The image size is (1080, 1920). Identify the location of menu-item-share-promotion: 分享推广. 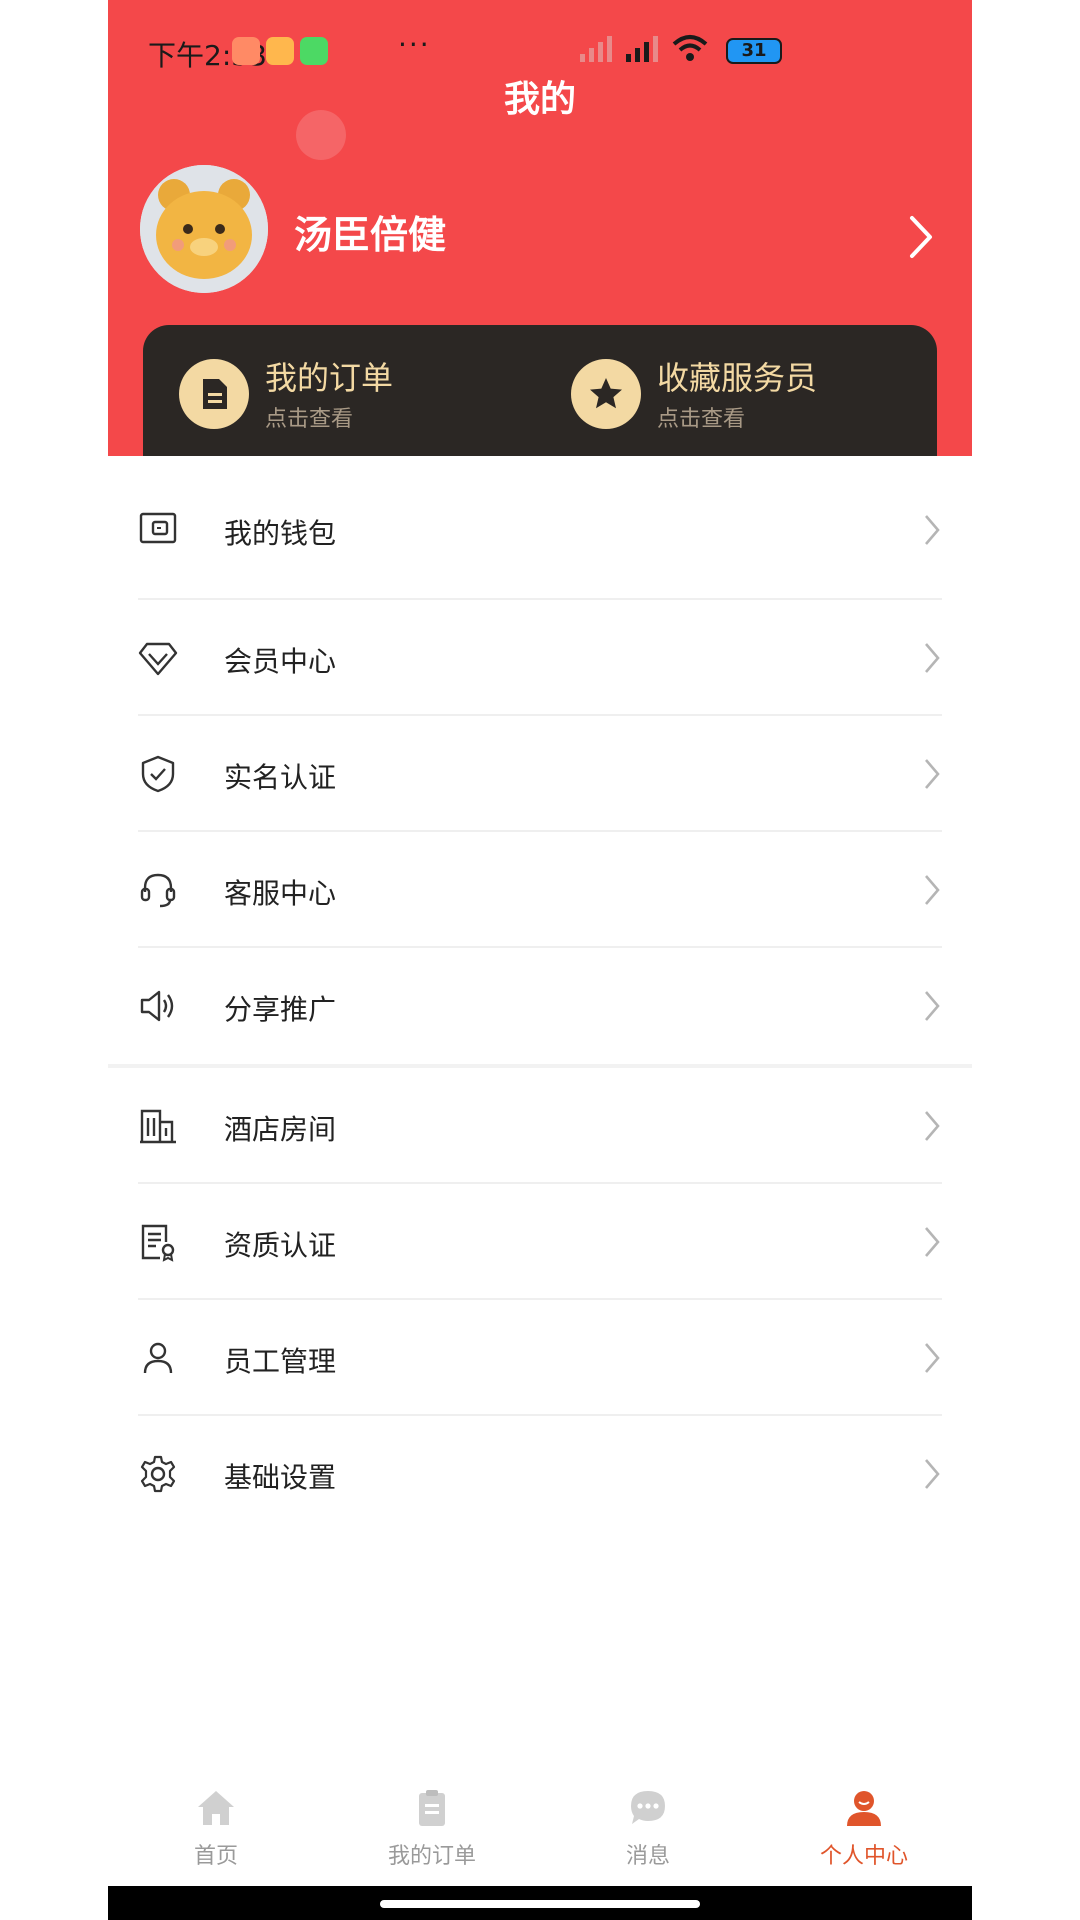
(540, 1006).